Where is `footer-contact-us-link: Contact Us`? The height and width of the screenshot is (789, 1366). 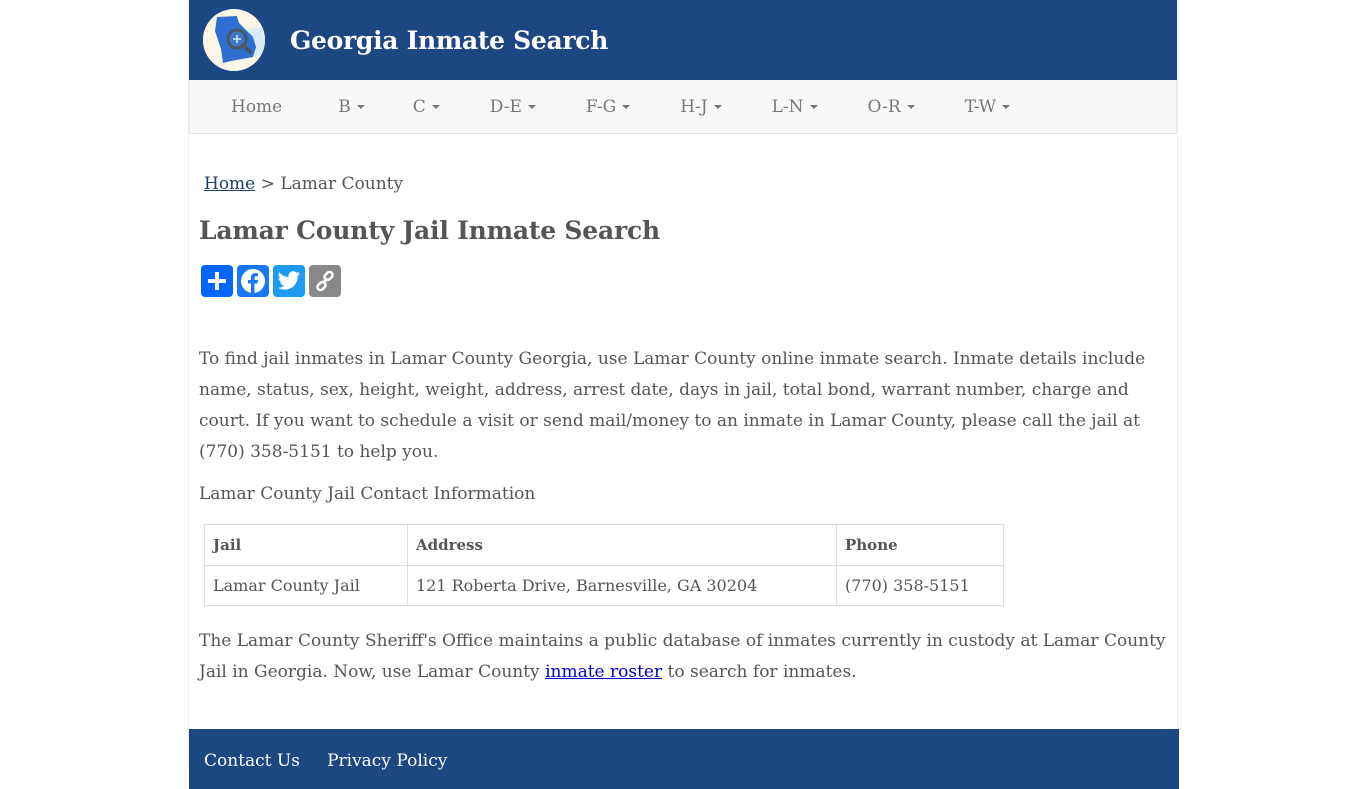 footer-contact-us-link: Contact Us is located at coordinates (252, 761).